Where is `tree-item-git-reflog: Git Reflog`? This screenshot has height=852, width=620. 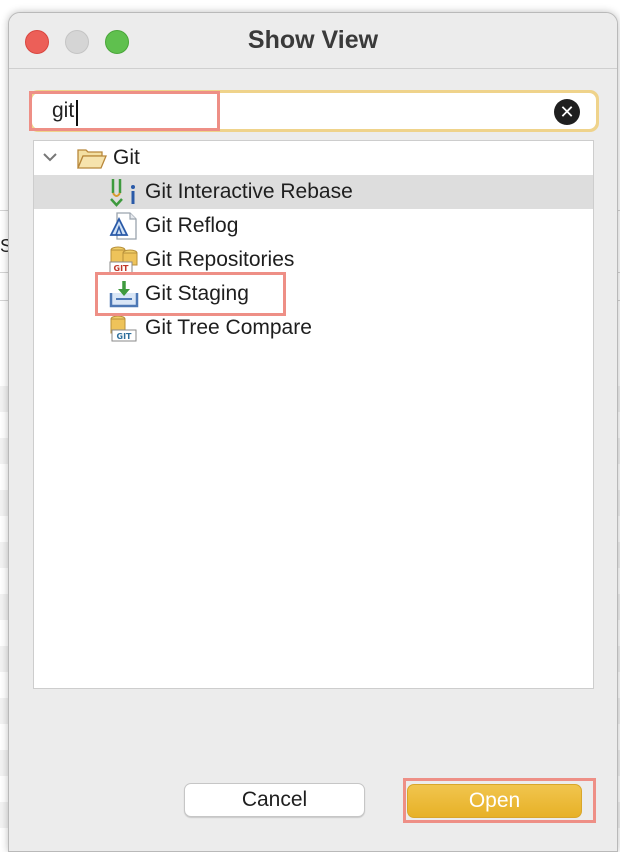
tree-item-git-reflog: Git Reflog is located at coordinates (313, 226).